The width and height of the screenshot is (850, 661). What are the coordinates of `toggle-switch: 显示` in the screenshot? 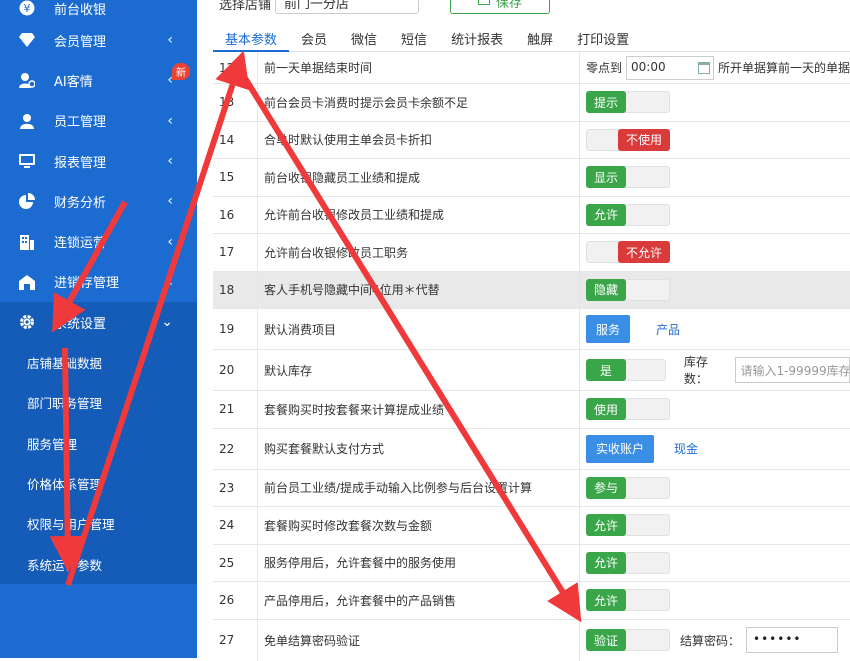 It's located at (628, 177).